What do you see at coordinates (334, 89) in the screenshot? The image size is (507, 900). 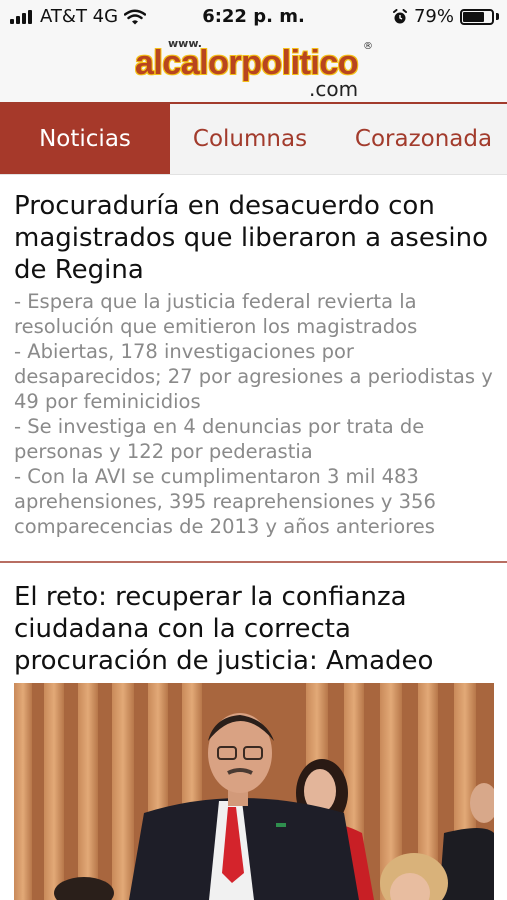 I see `logo-dotcom: .com` at bounding box center [334, 89].